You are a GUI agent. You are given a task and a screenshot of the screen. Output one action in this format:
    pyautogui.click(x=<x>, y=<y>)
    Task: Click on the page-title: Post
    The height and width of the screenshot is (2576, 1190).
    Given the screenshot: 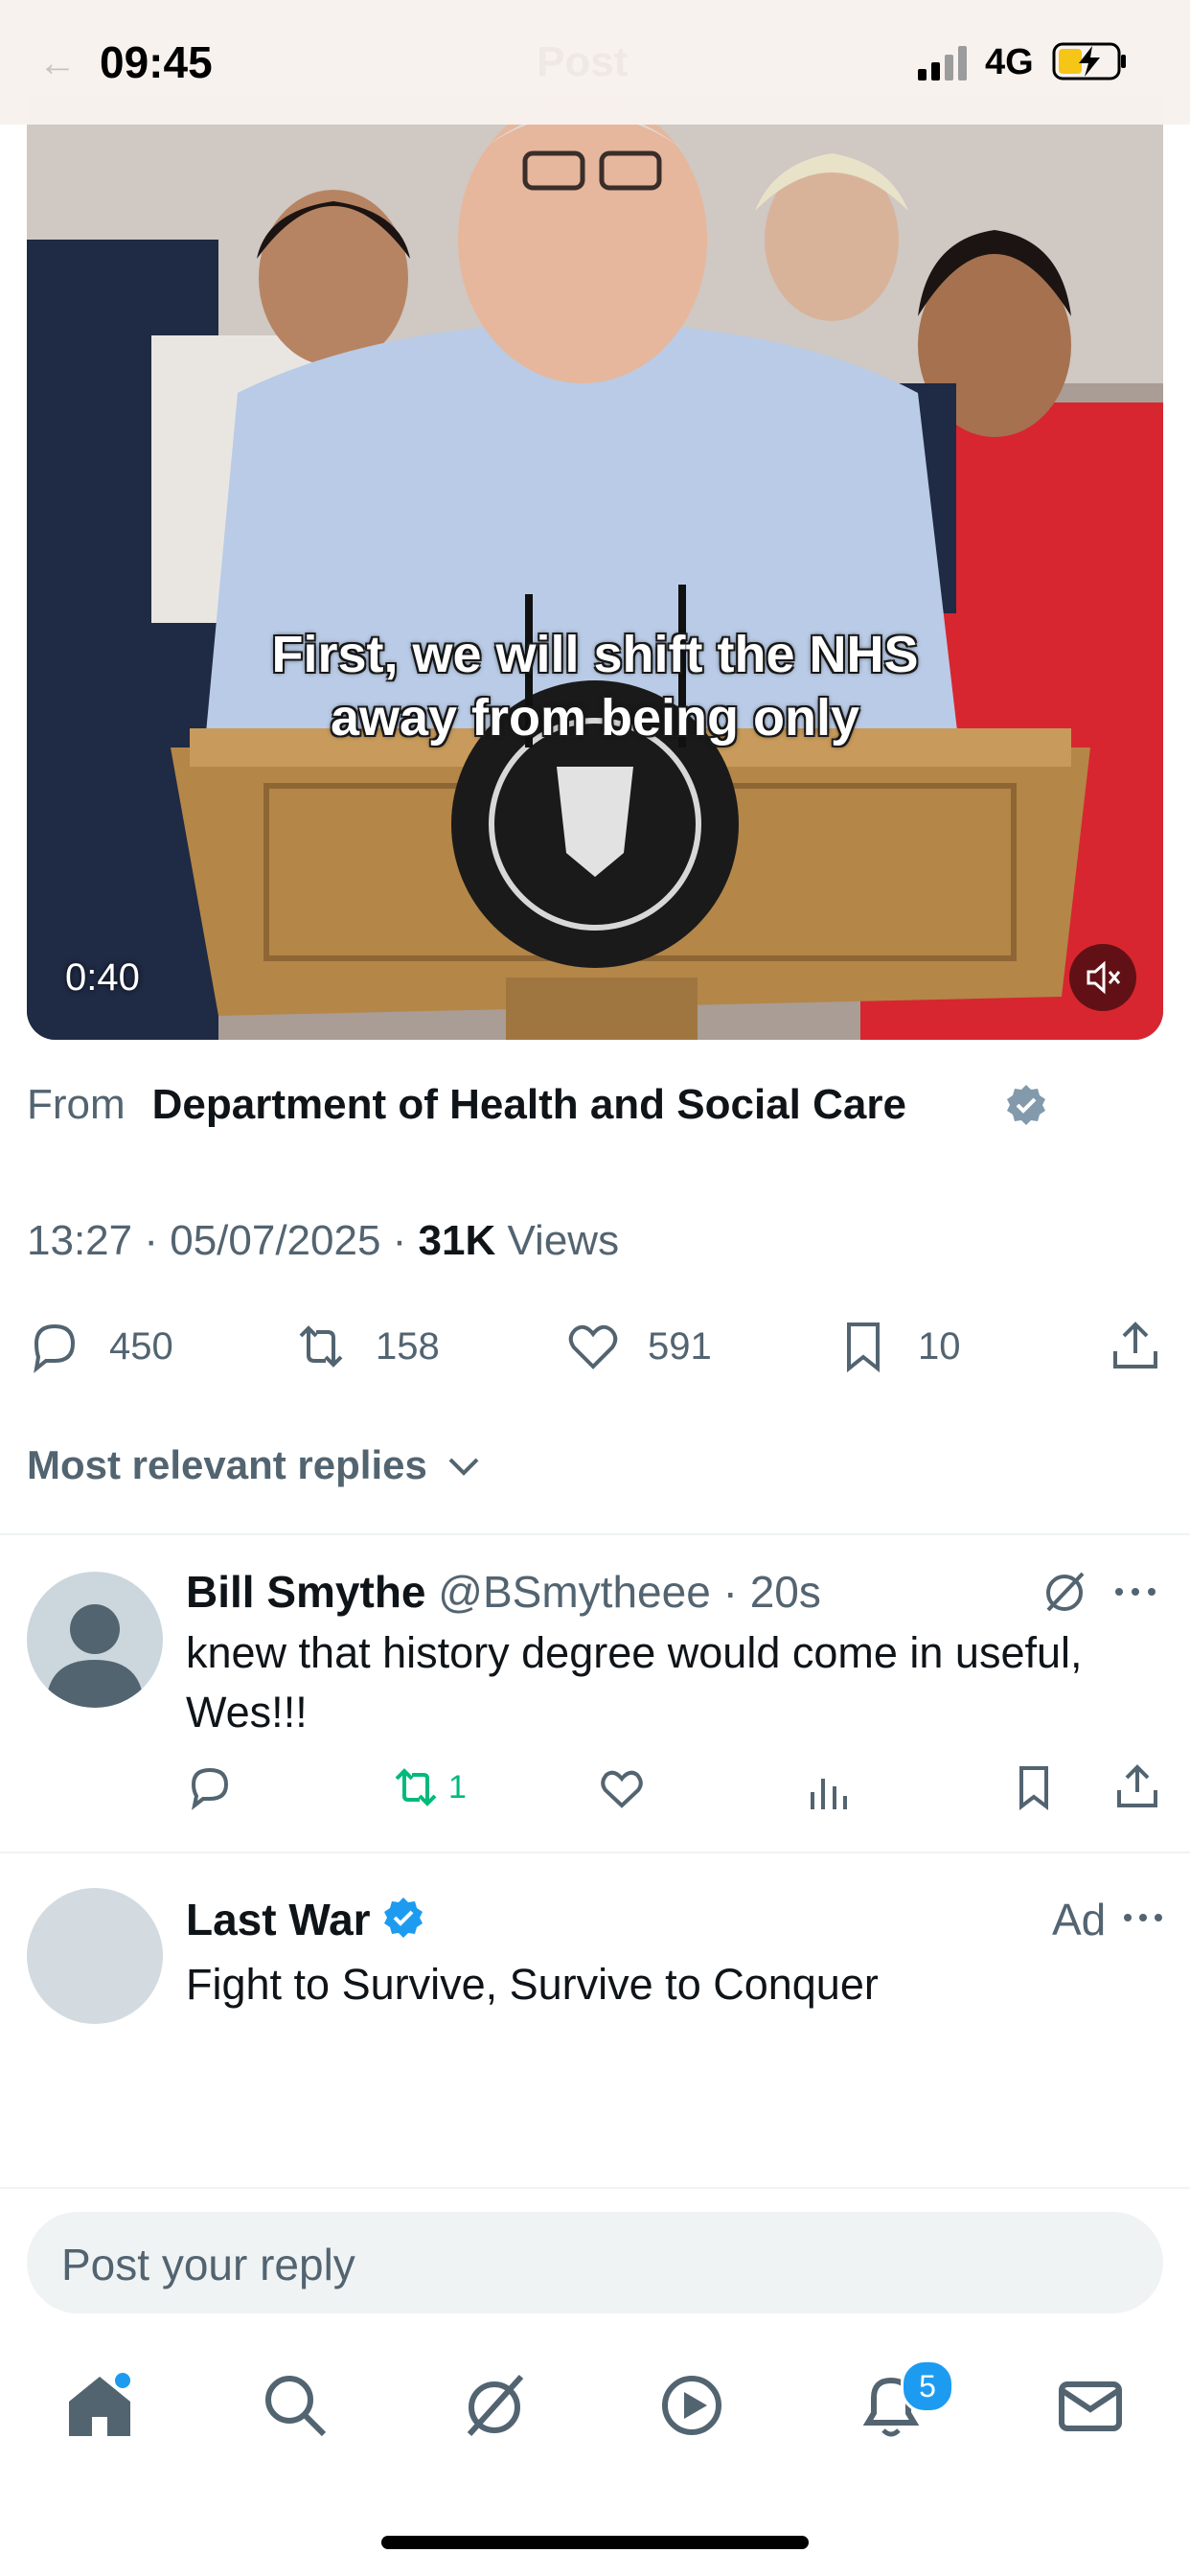 What is the action you would take?
    pyautogui.click(x=583, y=62)
    